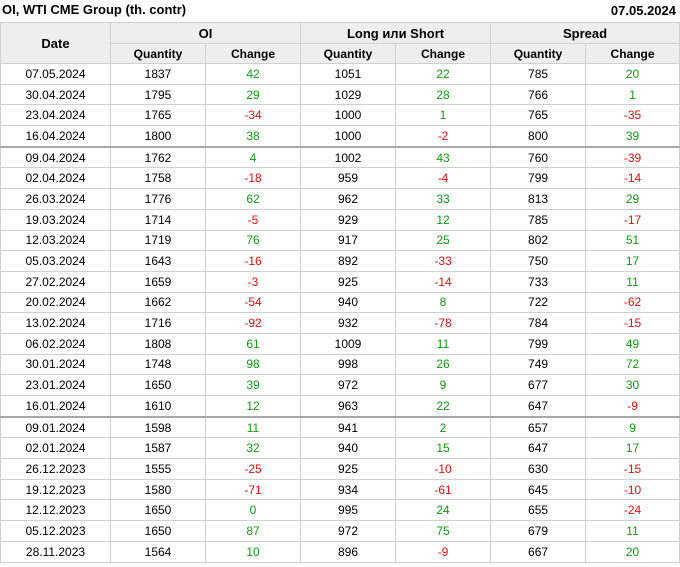 The image size is (680, 567). What do you see at coordinates (348, 302) in the screenshot?
I see `long-short-quantity-cell: 940` at bounding box center [348, 302].